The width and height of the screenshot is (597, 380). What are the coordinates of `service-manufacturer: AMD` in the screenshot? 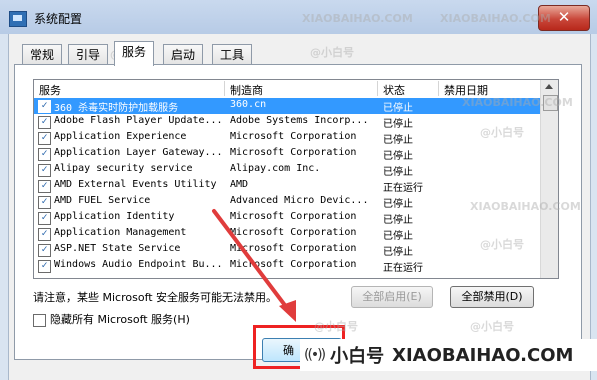 It's located at (239, 184).